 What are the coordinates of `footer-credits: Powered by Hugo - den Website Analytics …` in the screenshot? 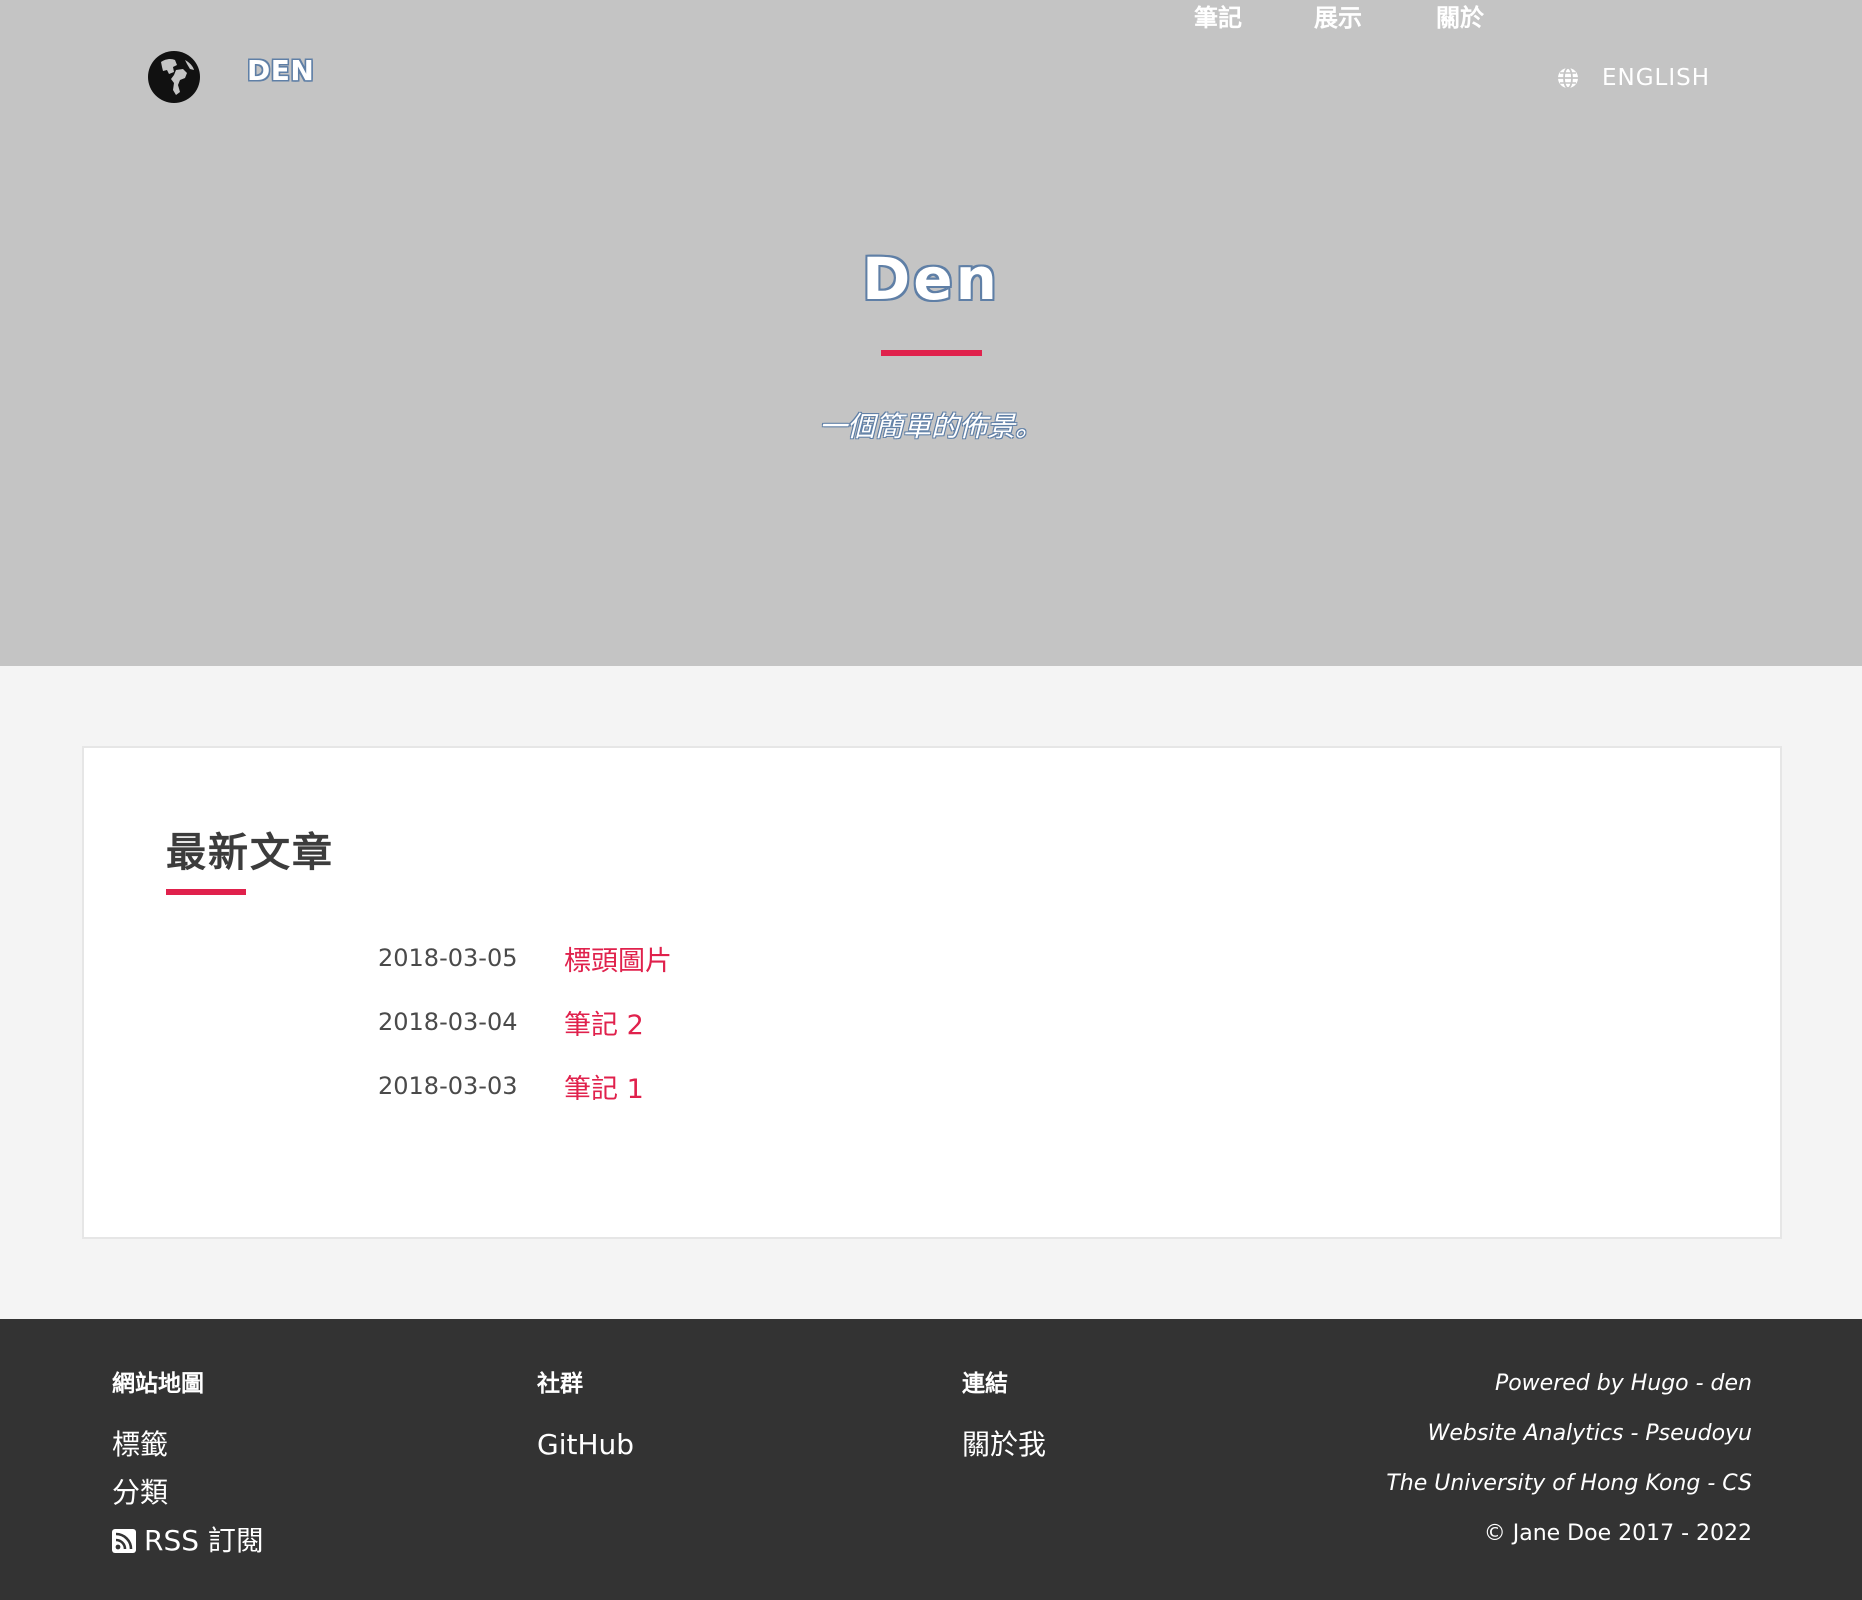 It's located at (1569, 1459).